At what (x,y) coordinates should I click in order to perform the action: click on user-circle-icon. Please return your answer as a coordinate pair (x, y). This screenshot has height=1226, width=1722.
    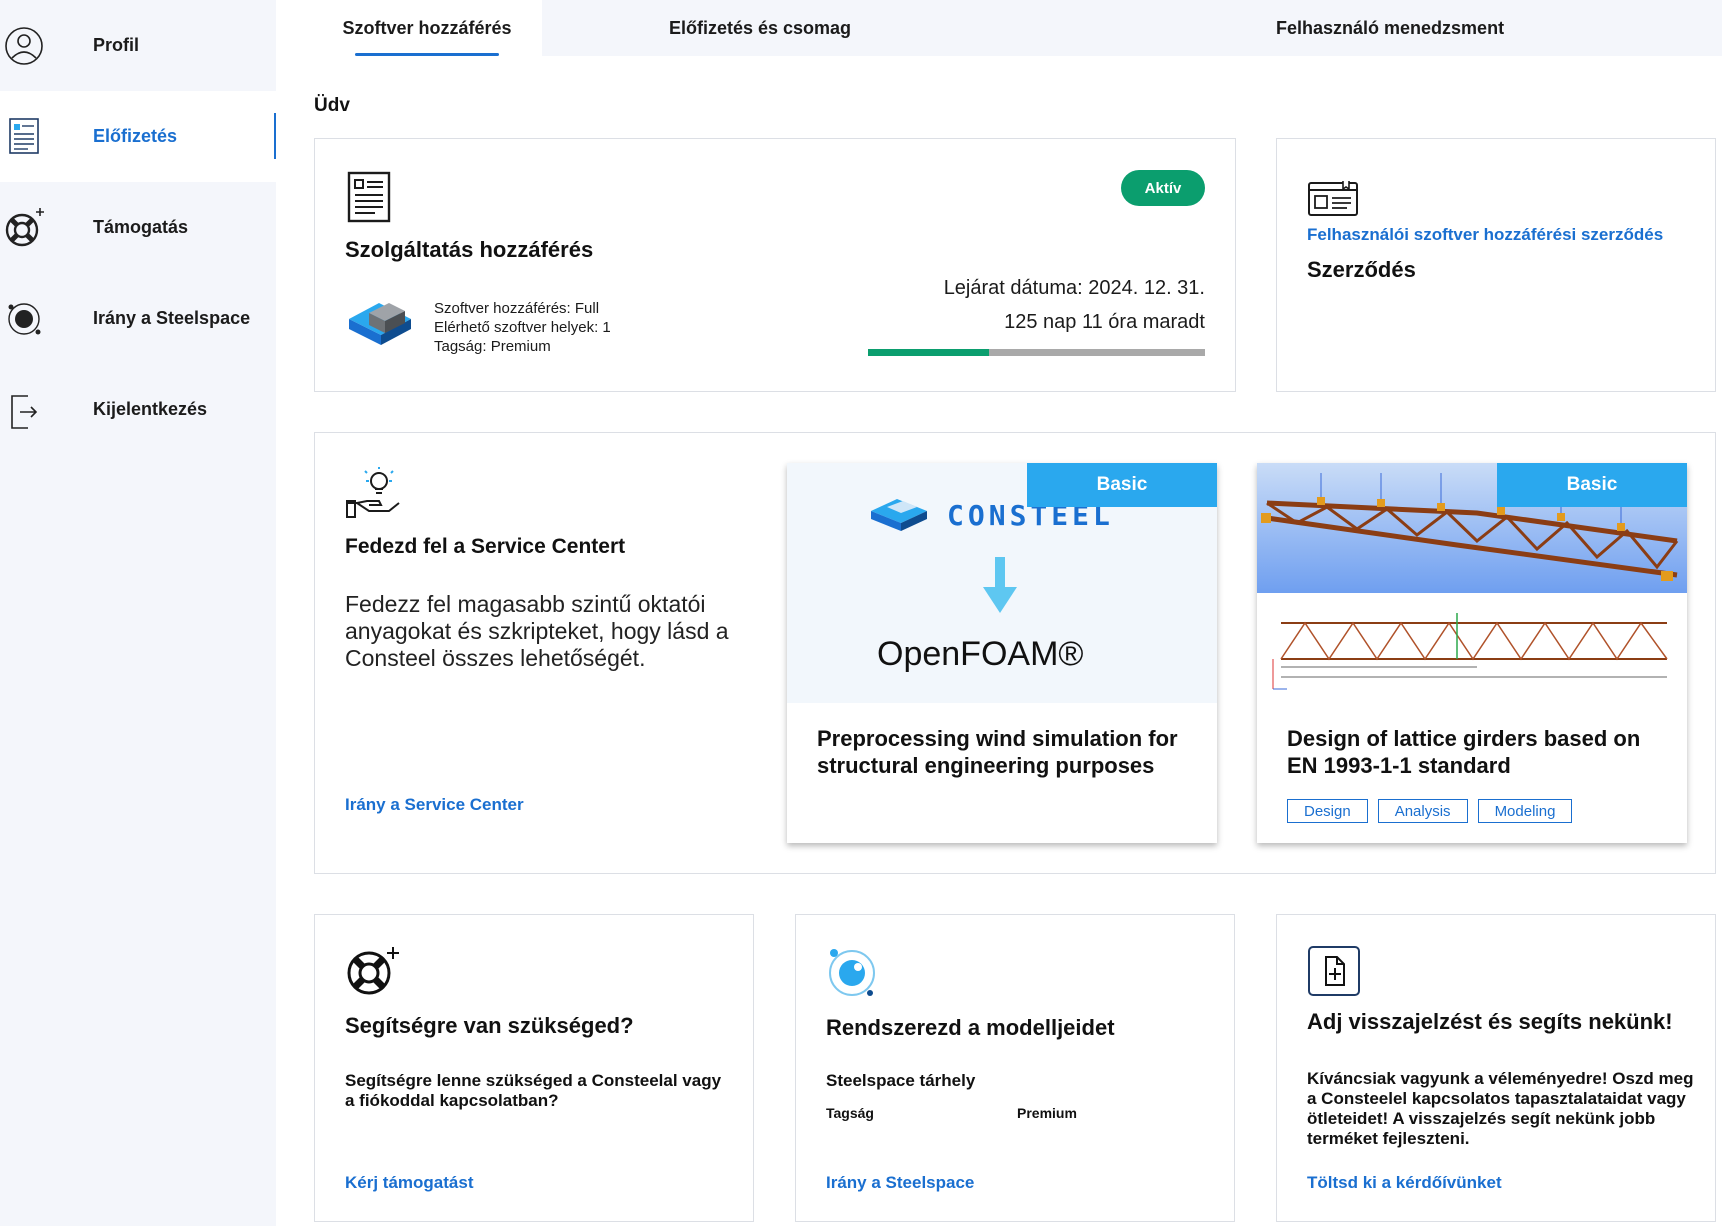
    Looking at the image, I should click on (24, 46).